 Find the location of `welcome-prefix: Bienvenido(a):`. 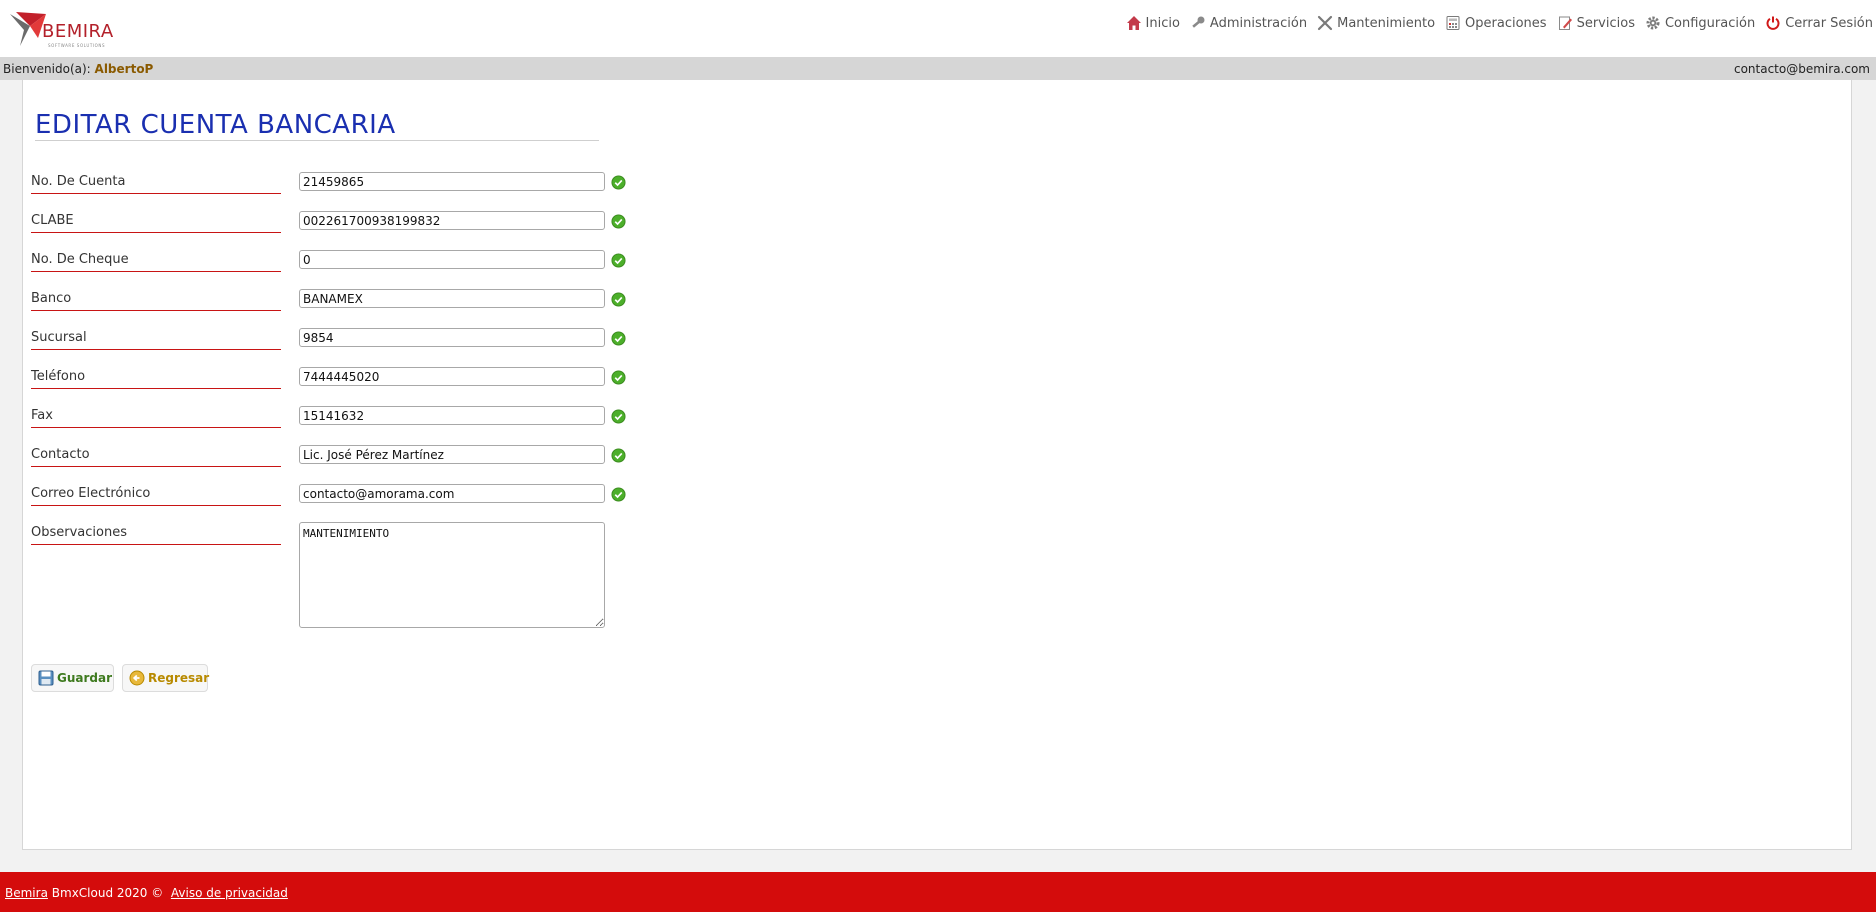

welcome-prefix: Bienvenido(a): is located at coordinates (47, 69).